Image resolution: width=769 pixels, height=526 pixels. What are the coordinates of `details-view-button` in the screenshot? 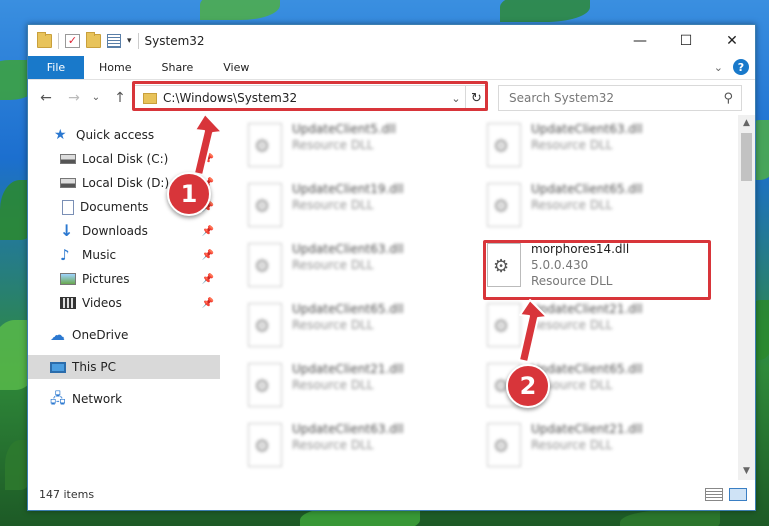 It's located at (714, 494).